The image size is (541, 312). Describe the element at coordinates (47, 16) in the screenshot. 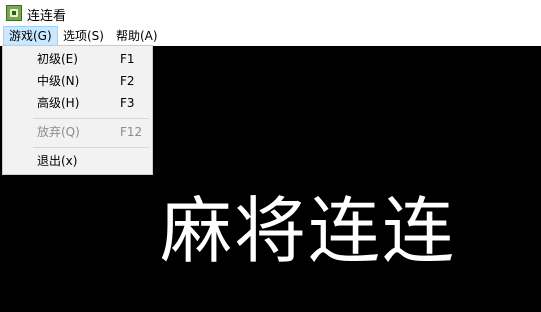

I see `window-title: 连连看` at that location.